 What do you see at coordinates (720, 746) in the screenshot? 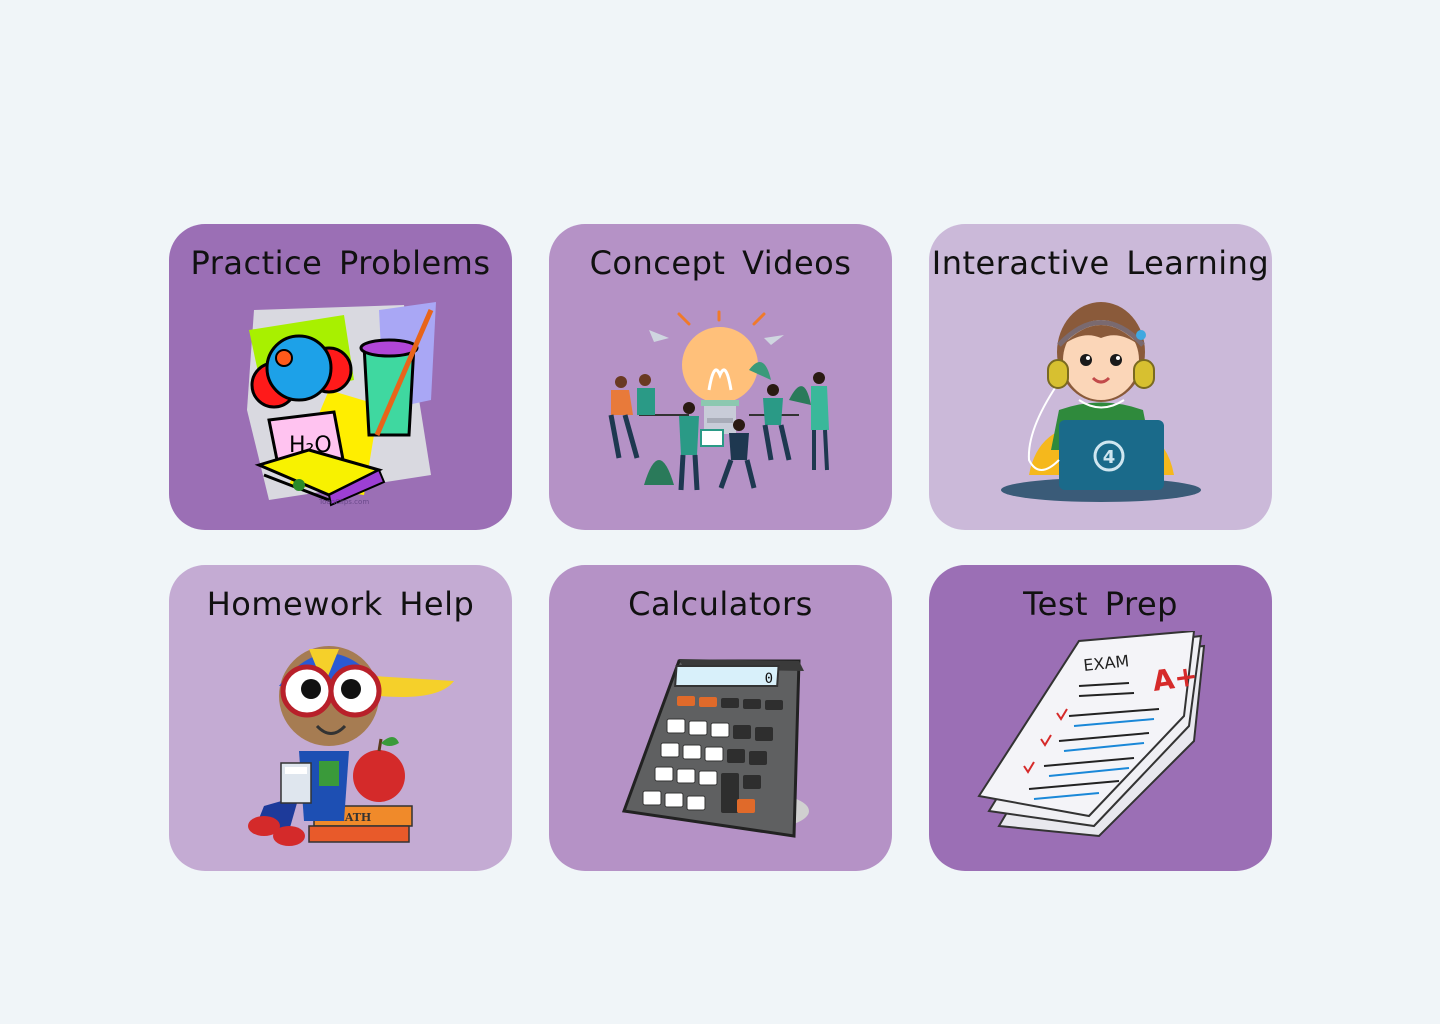
I see `calculator-icon: 0` at bounding box center [720, 746].